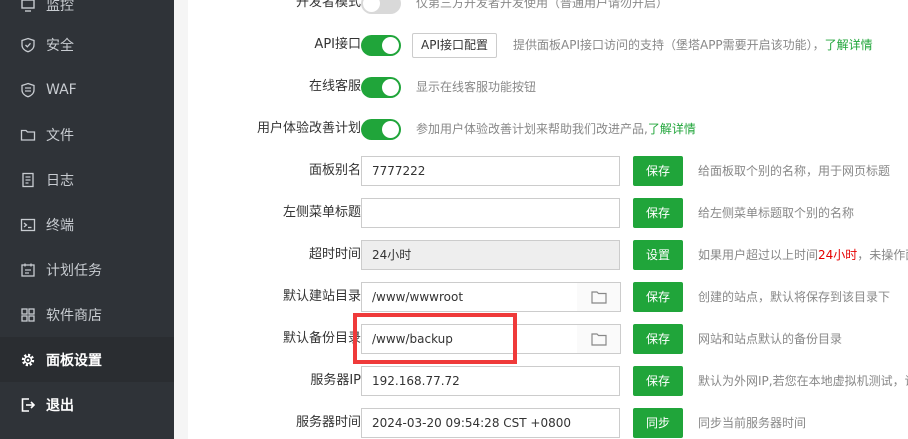  What do you see at coordinates (882, 255) in the screenshot?
I see `timeout-desc-after: ，未操作面` at bounding box center [882, 255].